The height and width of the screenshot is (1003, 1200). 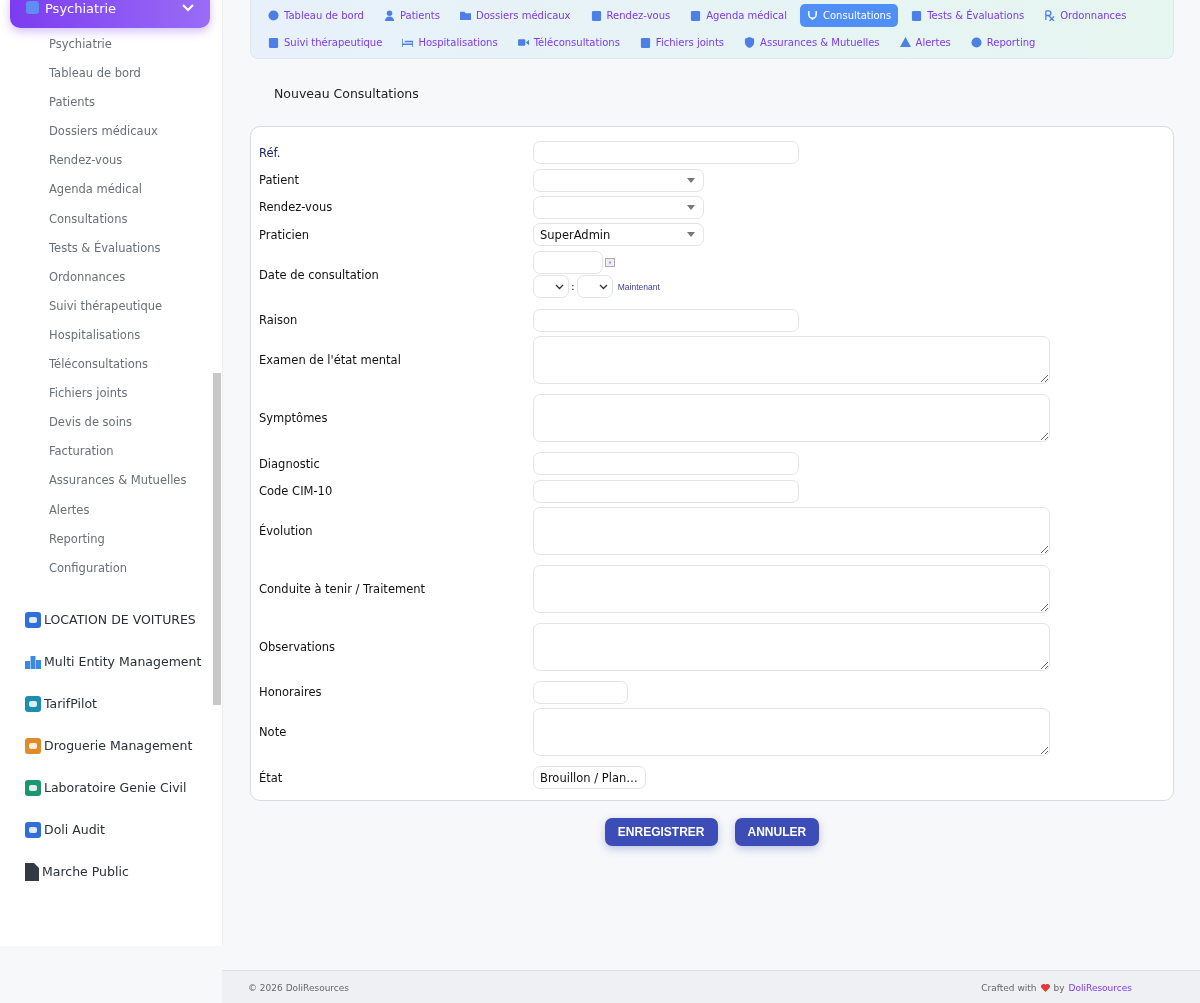 I want to click on sidebar-item: Suivi thérapeutique, so click(x=135, y=312).